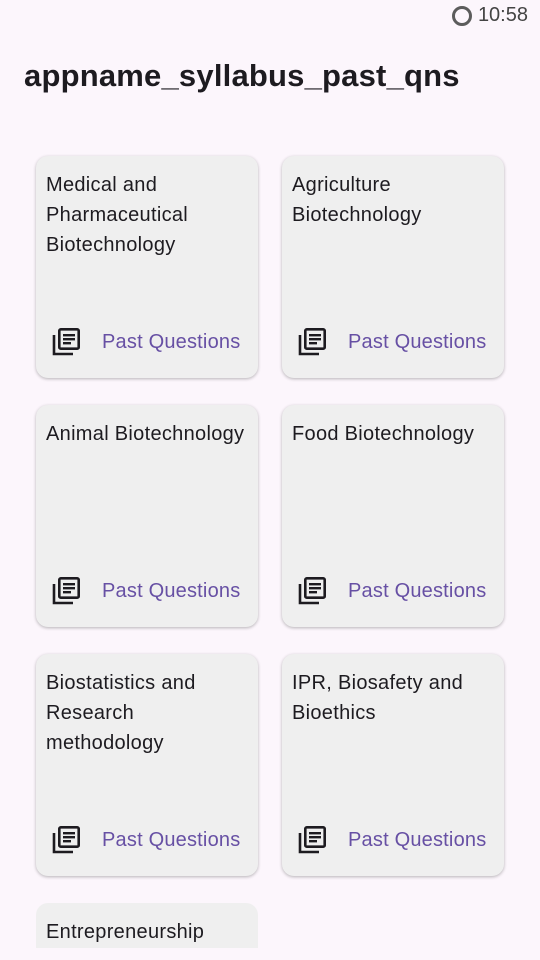 This screenshot has width=540, height=960. Describe the element at coordinates (383, 434) in the screenshot. I see `subject-title: Food Biotechnology` at that location.